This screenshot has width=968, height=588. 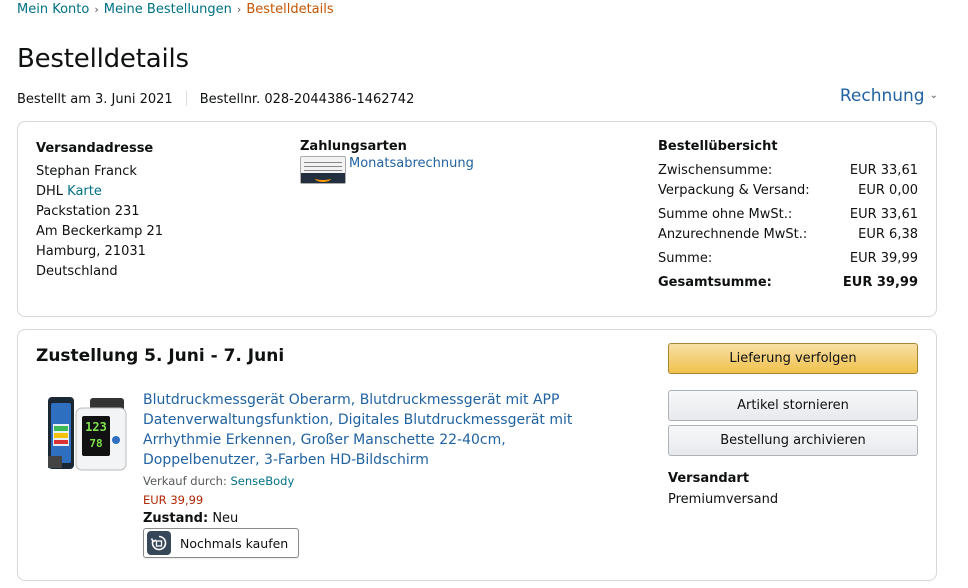 What do you see at coordinates (160, 356) in the screenshot?
I see `delivery-title: Zustellung 5. Juni - 7. Juni` at bounding box center [160, 356].